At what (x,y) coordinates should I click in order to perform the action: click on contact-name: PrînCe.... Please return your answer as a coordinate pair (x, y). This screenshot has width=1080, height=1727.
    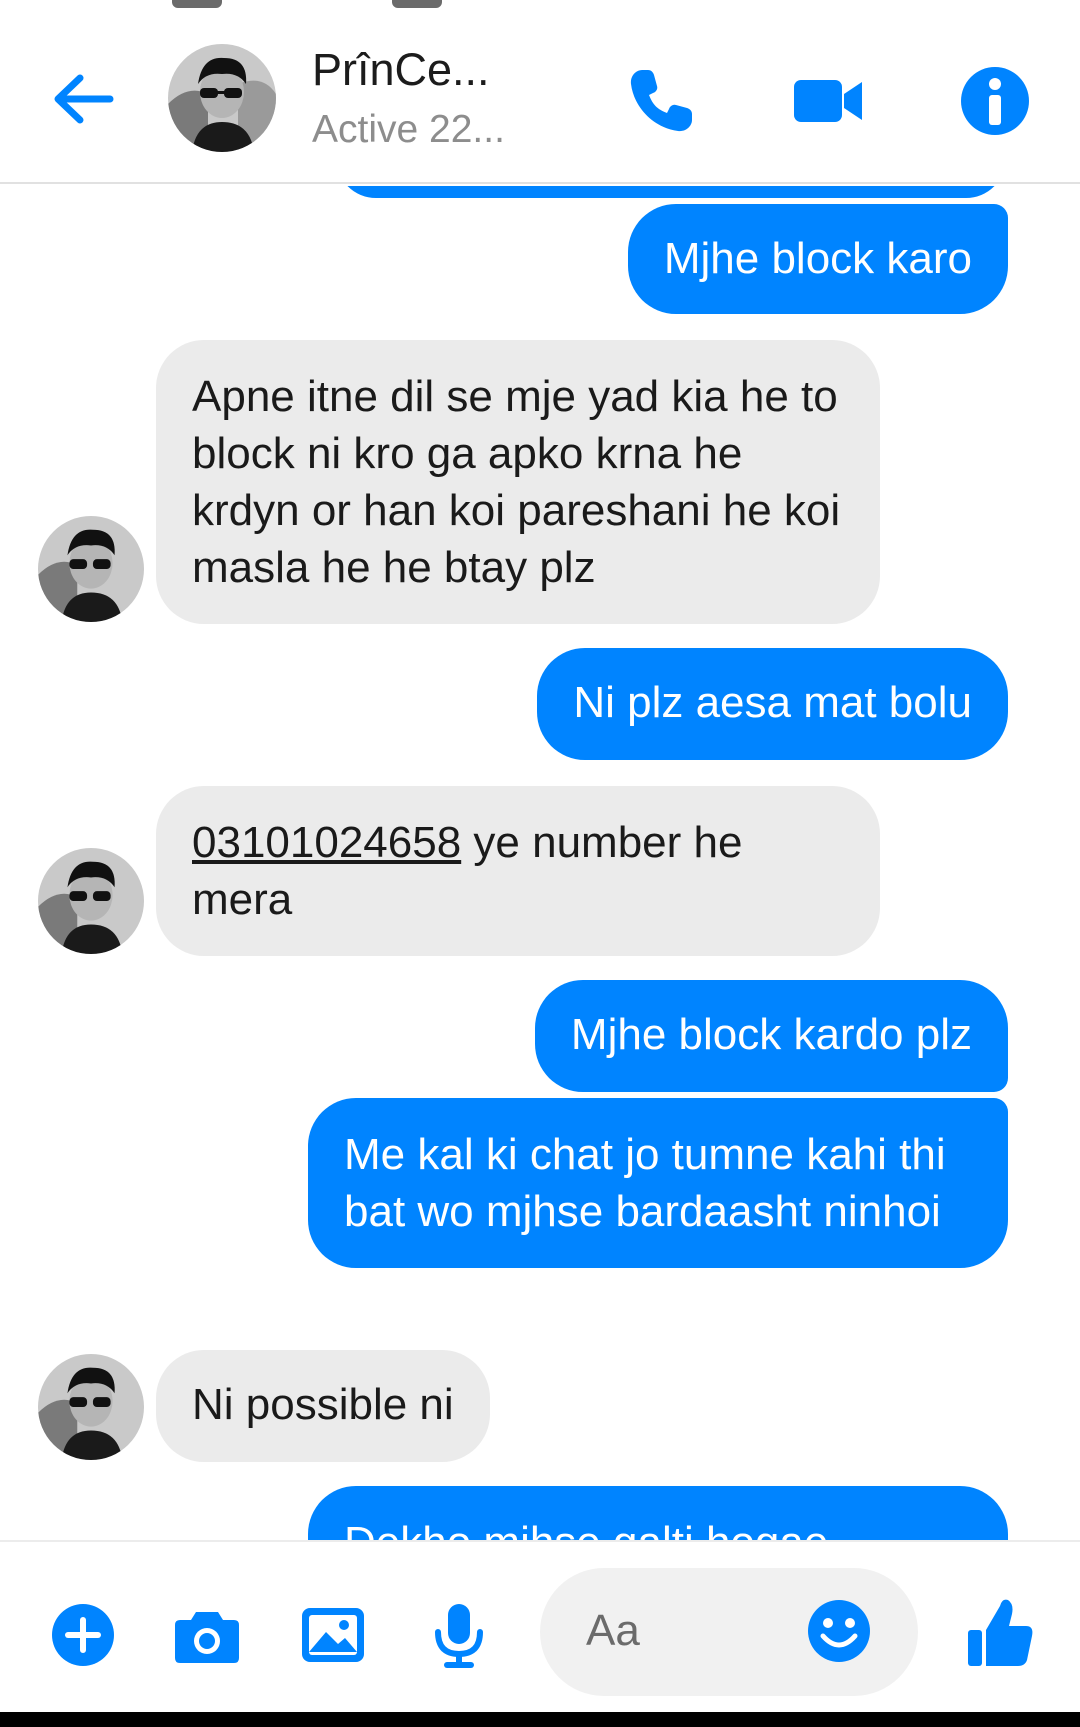
    Looking at the image, I should click on (401, 70).